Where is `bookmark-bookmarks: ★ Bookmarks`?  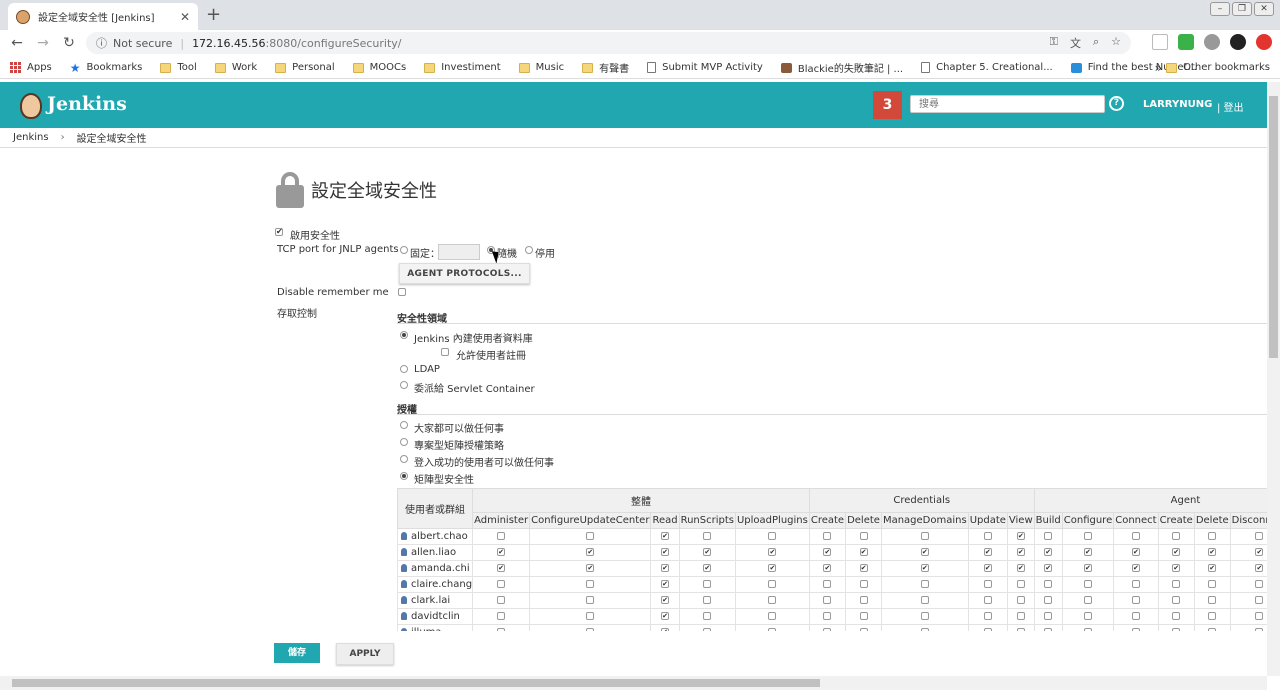 bookmark-bookmarks: ★ Bookmarks is located at coordinates (106, 68).